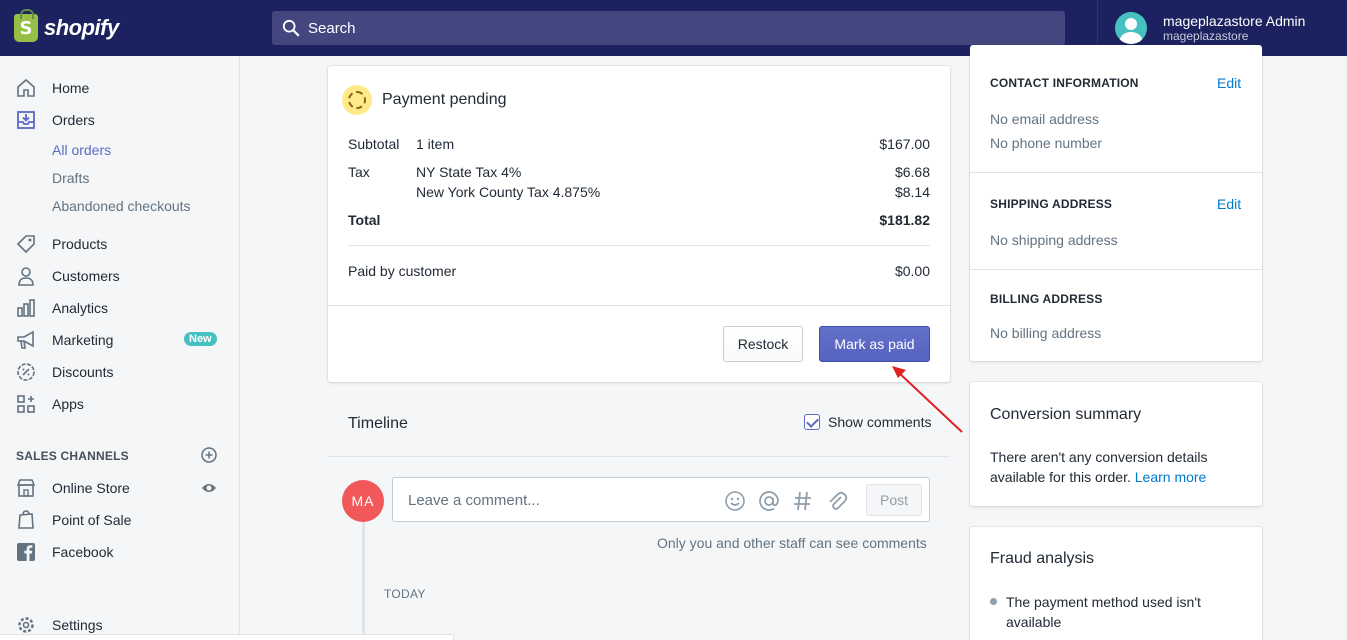 The height and width of the screenshot is (640, 1347). What do you see at coordinates (91, 488) in the screenshot?
I see `sidebar-item-label: Online Store` at bounding box center [91, 488].